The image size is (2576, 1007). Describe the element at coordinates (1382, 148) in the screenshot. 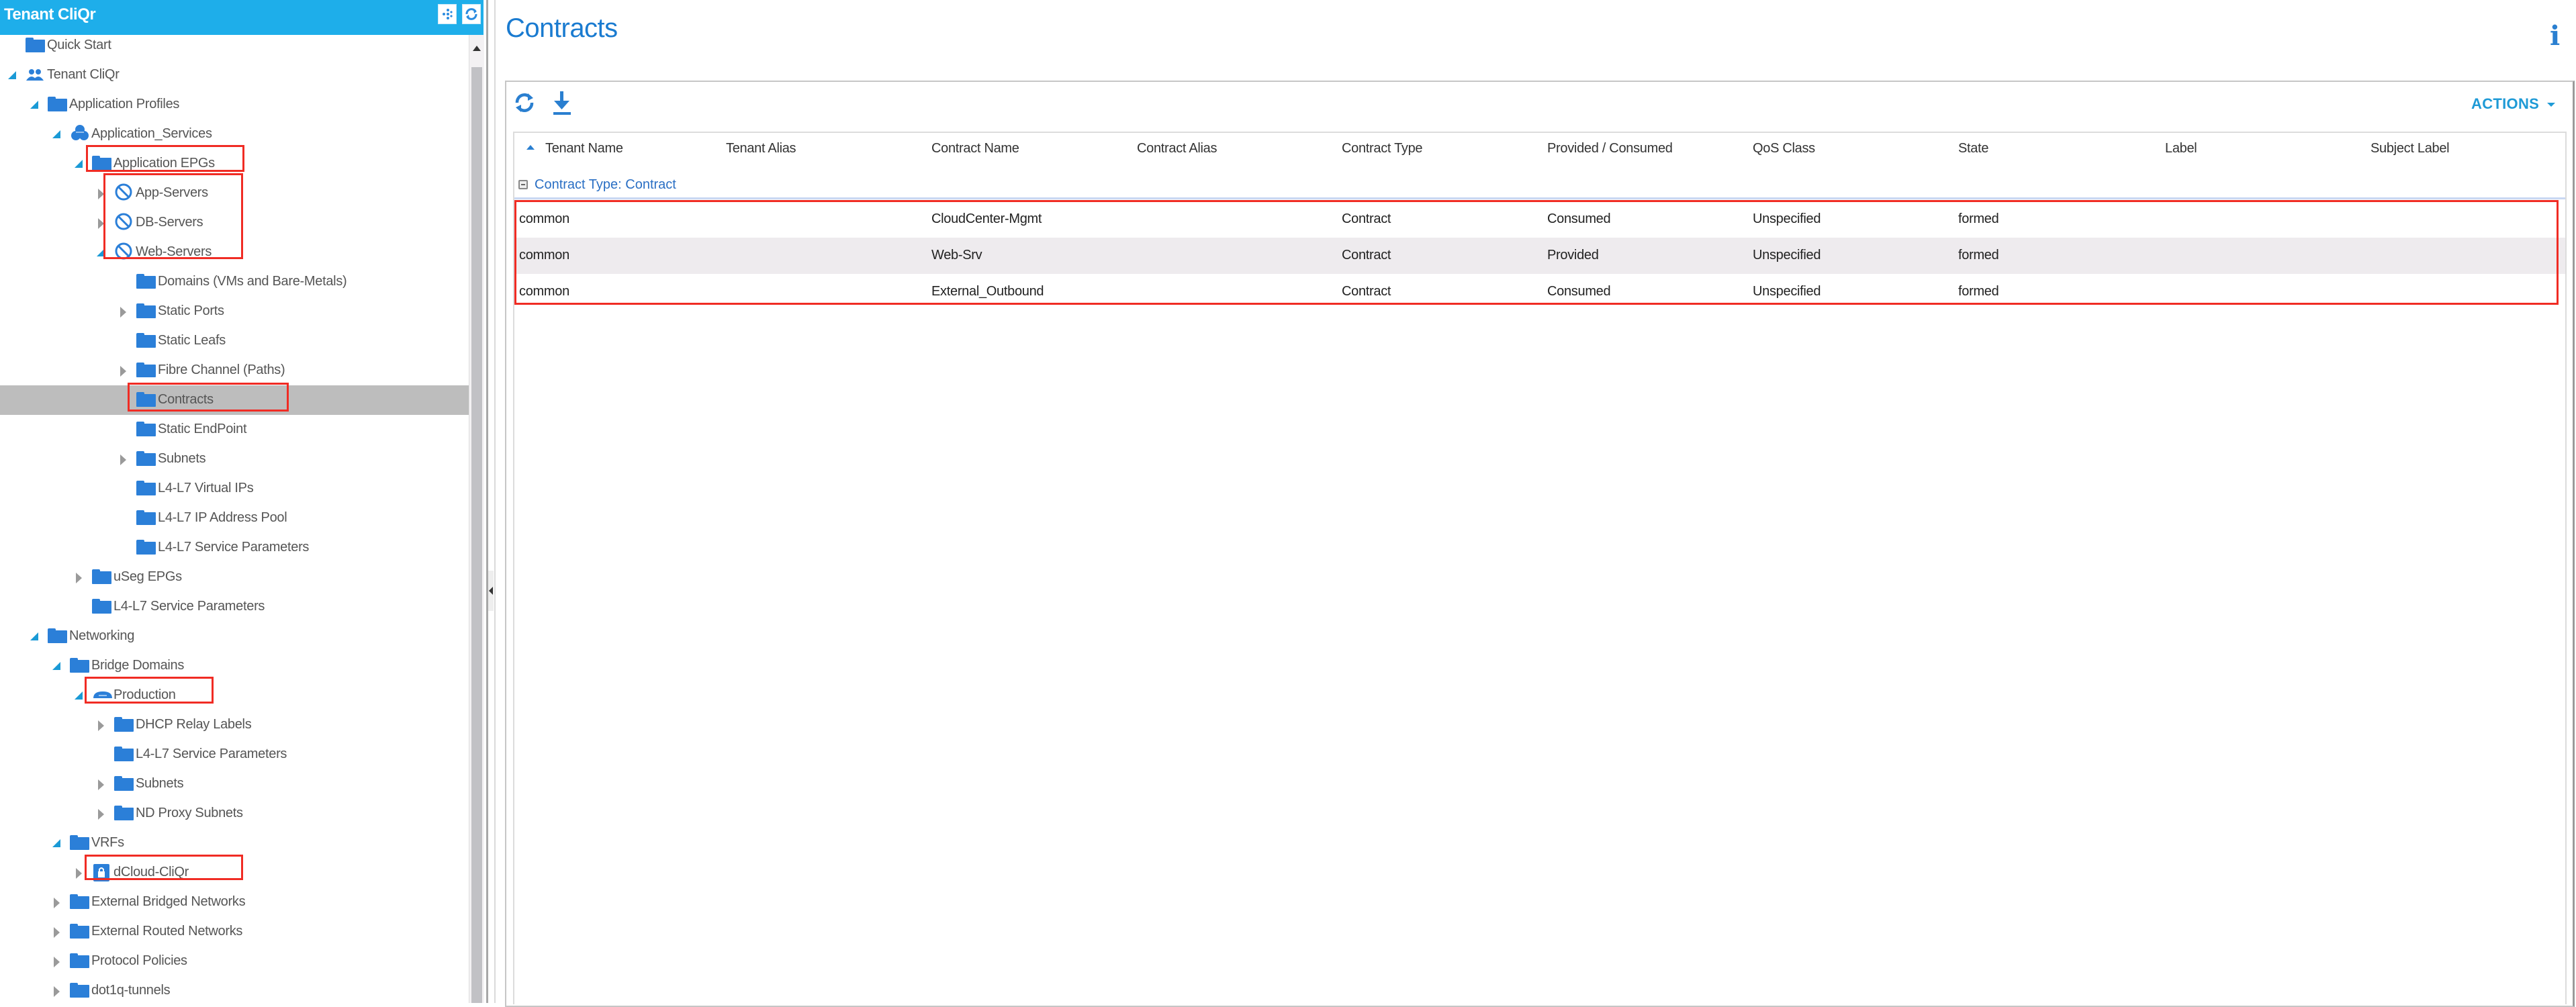

I see `column-header-contract-type: Contract Type` at that location.